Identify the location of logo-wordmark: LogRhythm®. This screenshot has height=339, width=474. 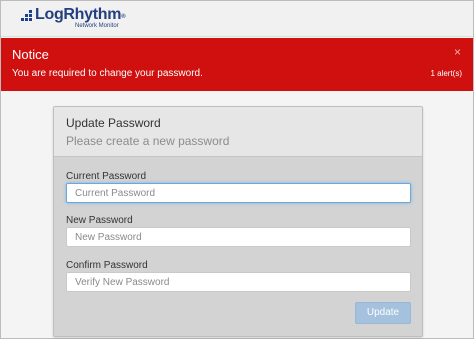
(80, 14).